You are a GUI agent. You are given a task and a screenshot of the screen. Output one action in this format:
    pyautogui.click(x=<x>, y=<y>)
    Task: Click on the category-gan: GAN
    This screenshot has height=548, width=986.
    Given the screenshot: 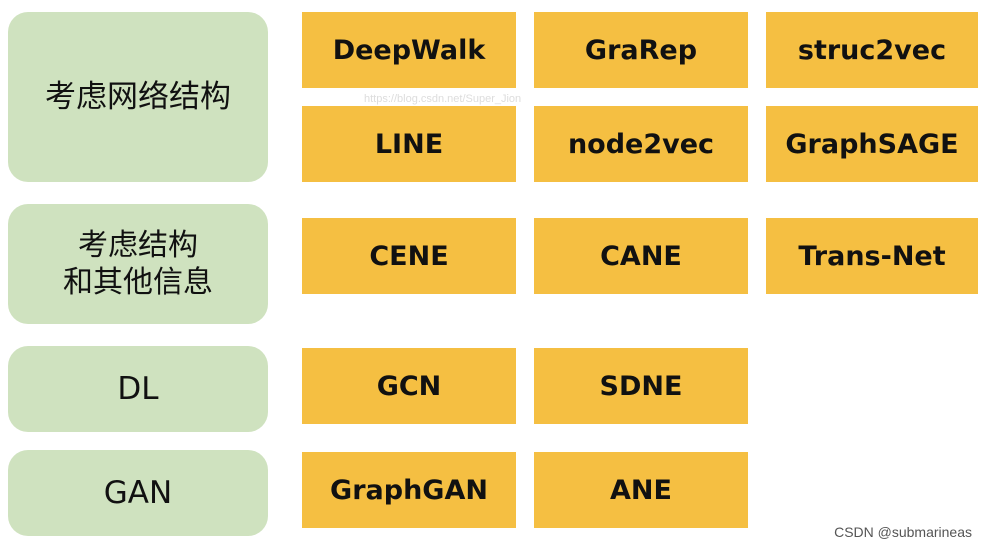 What is the action you would take?
    pyautogui.click(x=138, y=493)
    